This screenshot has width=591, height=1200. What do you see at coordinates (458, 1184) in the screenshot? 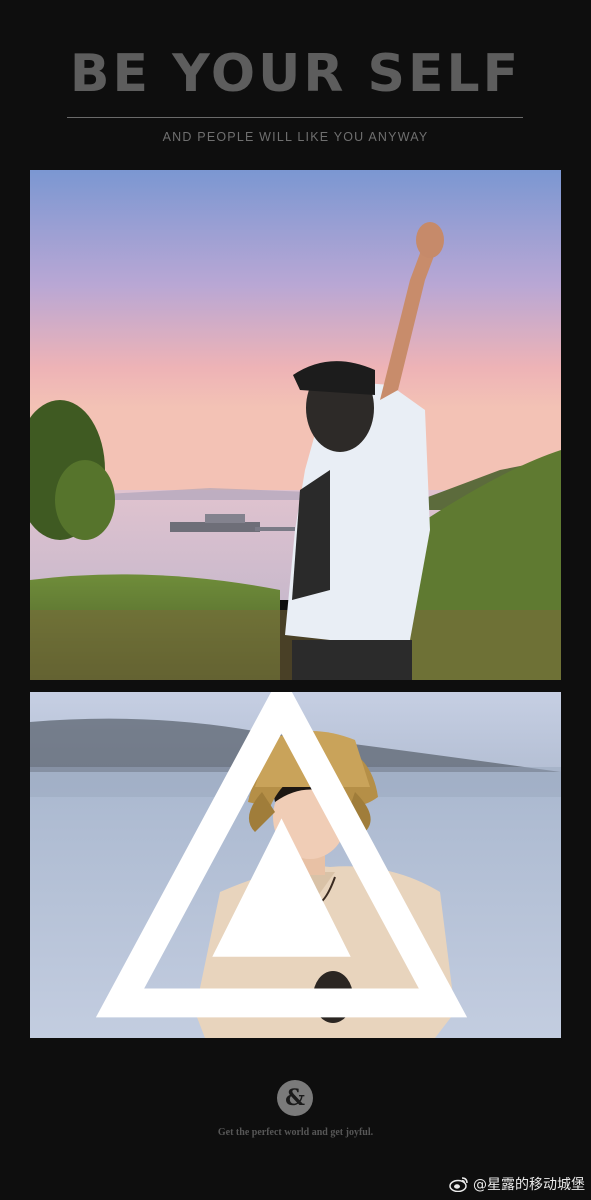
I see `weibo-icon` at bounding box center [458, 1184].